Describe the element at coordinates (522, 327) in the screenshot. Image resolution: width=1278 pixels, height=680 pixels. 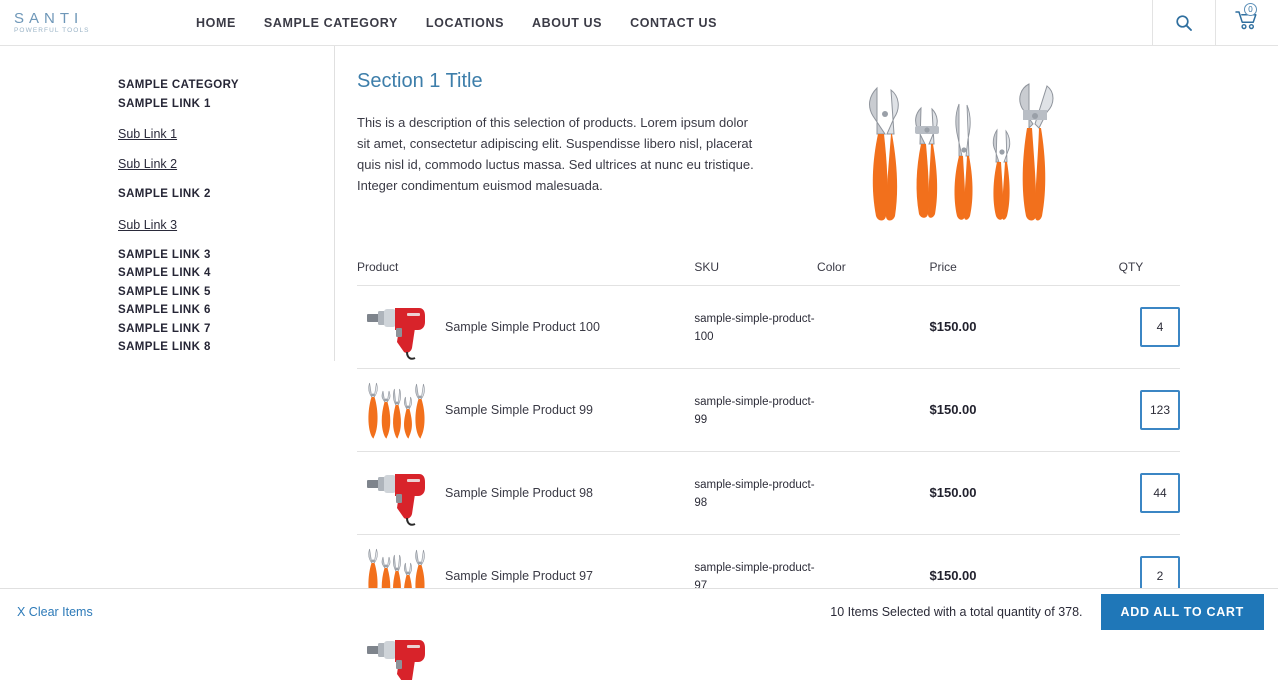
I see `product-name: Sample Simple Product 100` at that location.